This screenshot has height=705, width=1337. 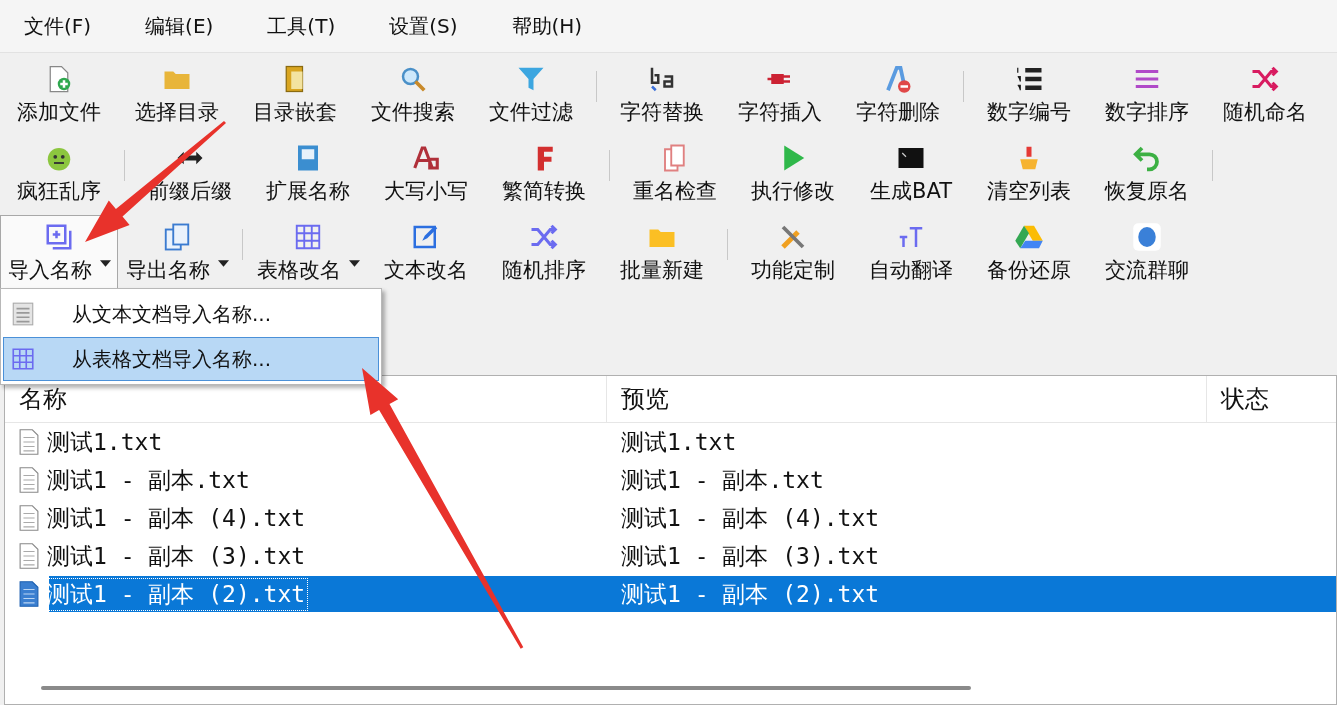 What do you see at coordinates (907, 399) in the screenshot?
I see `column-header: 预览` at bounding box center [907, 399].